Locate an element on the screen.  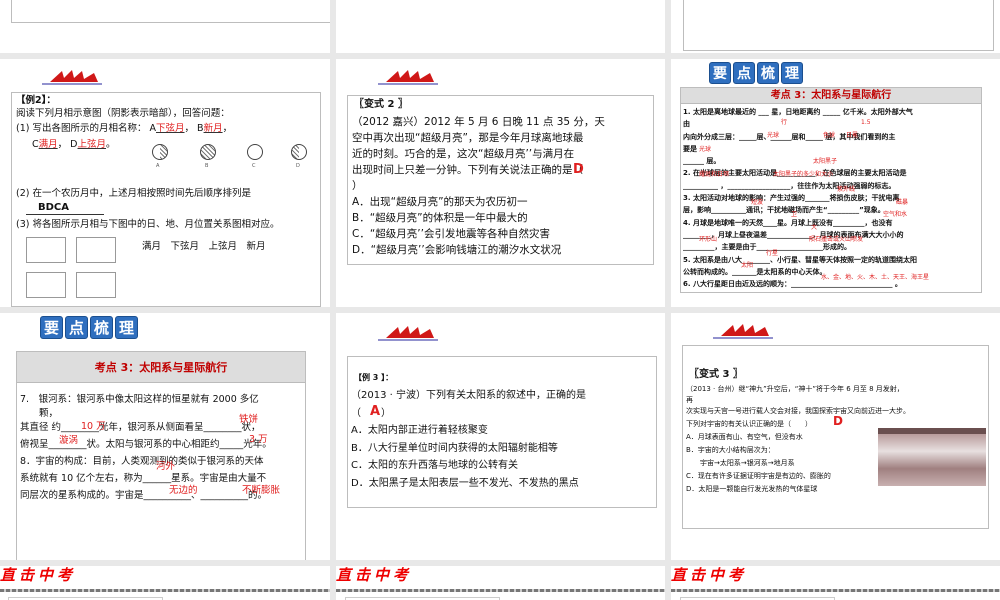
answer-a: 下弦月 is located at coordinates (170, 128).